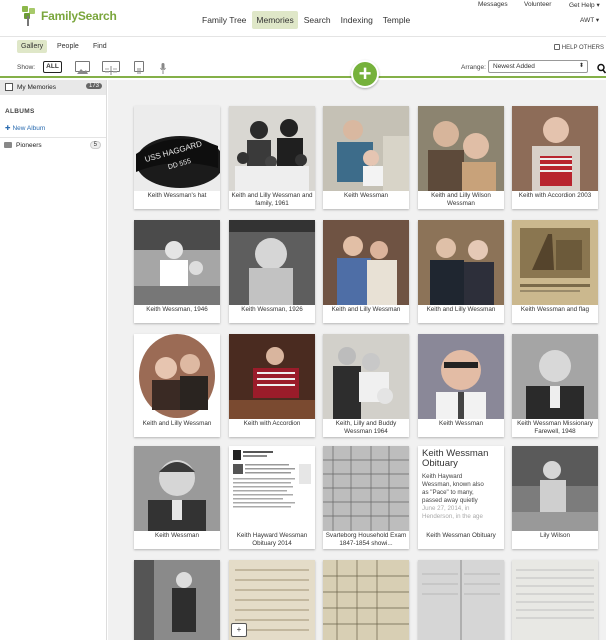 The image size is (606, 640). What do you see at coordinates (537, 4) in the screenshot?
I see `volunteer-link: Volunteer` at bounding box center [537, 4].